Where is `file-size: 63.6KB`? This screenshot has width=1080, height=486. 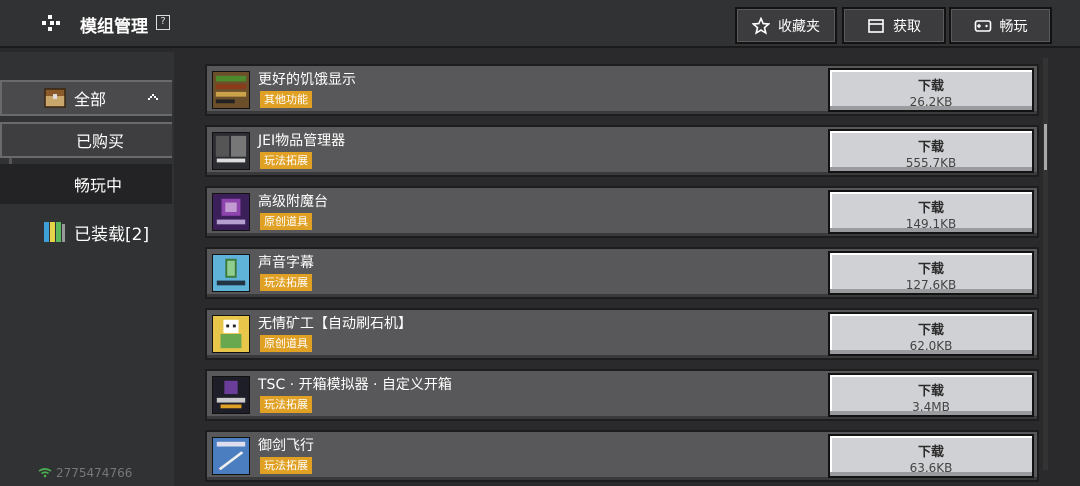 file-size: 63.6KB is located at coordinates (931, 468).